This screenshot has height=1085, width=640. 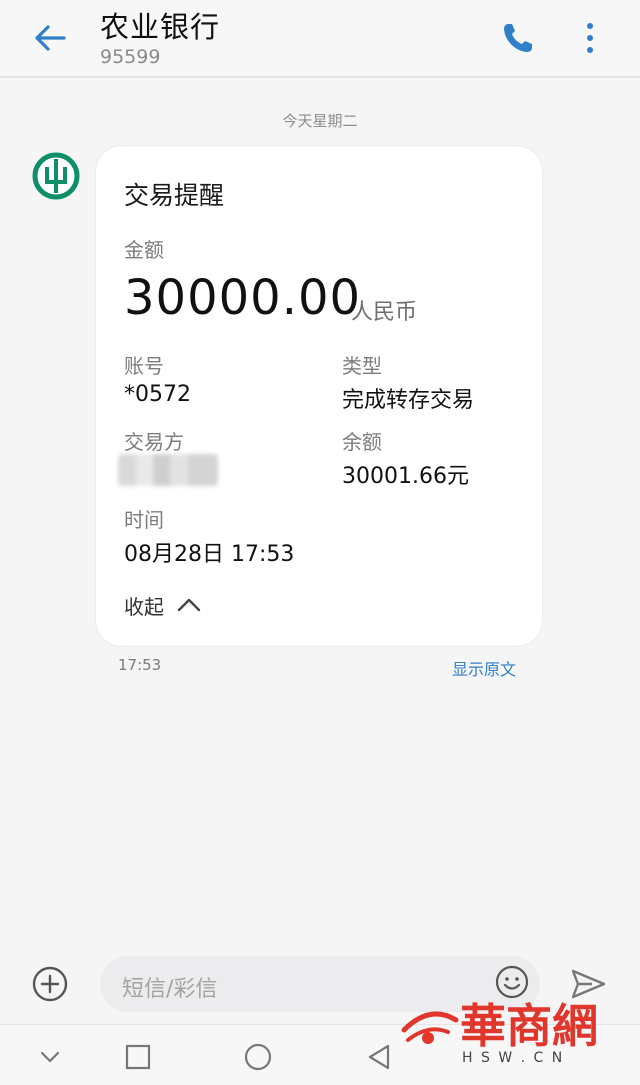 I want to click on svg-text: 華商網, so click(x=529, y=1026).